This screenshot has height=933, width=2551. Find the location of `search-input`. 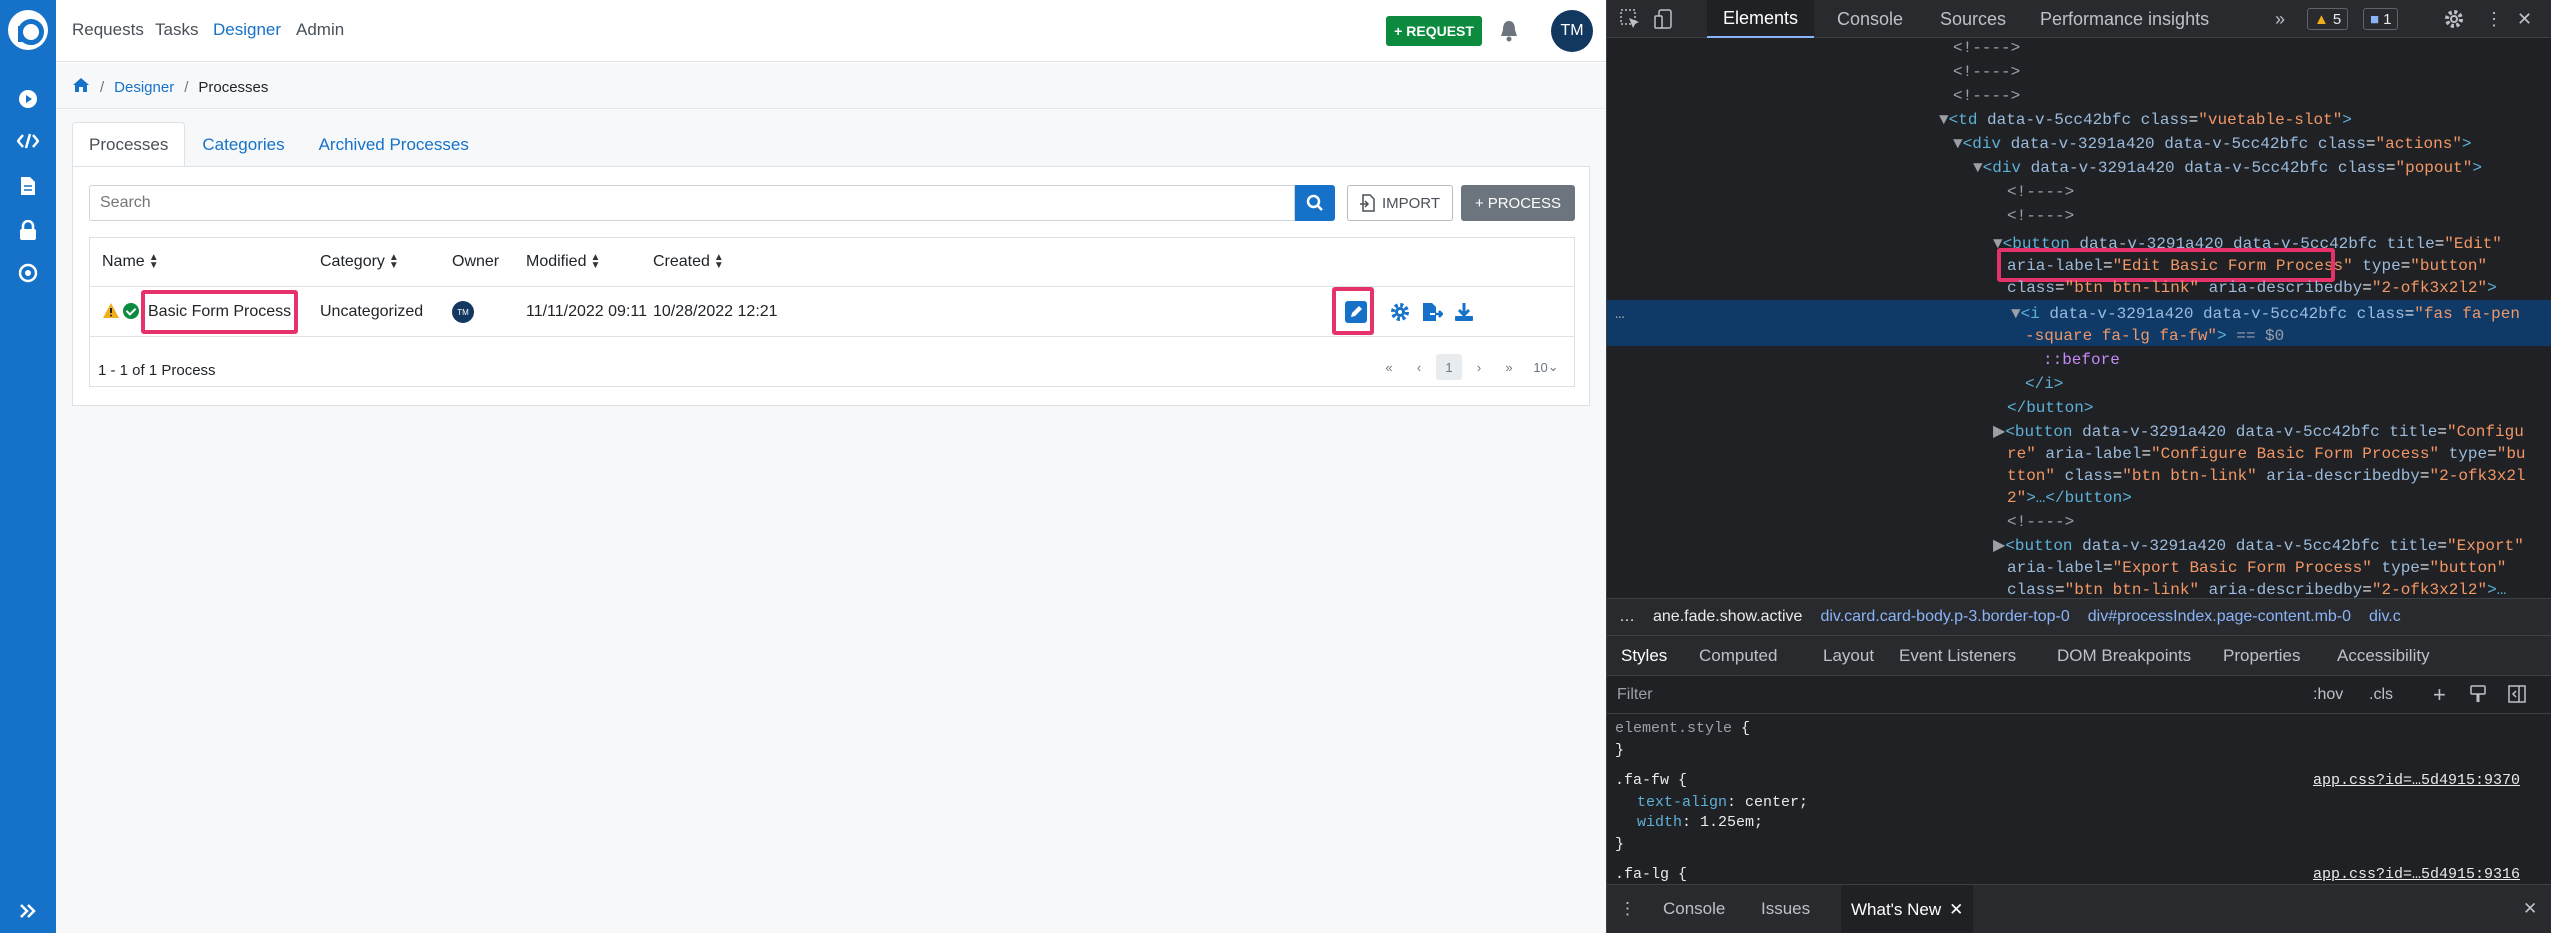

search-input is located at coordinates (692, 203).